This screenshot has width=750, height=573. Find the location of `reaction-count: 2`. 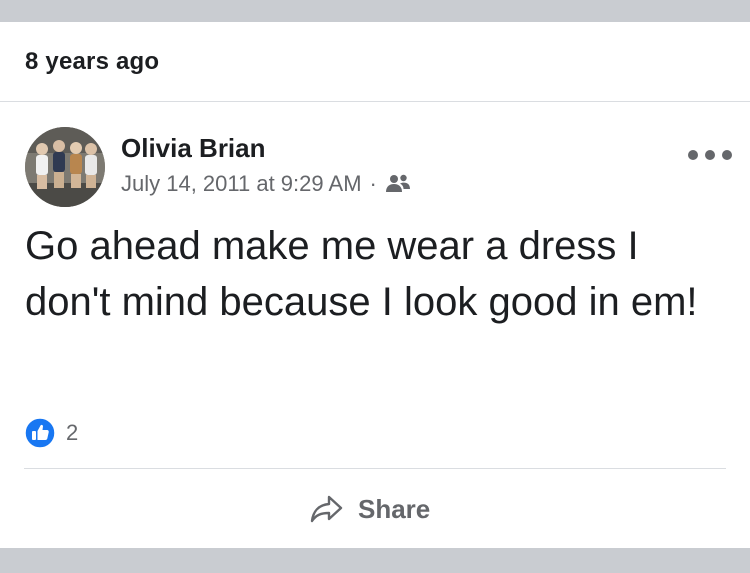

reaction-count: 2 is located at coordinates (72, 432).